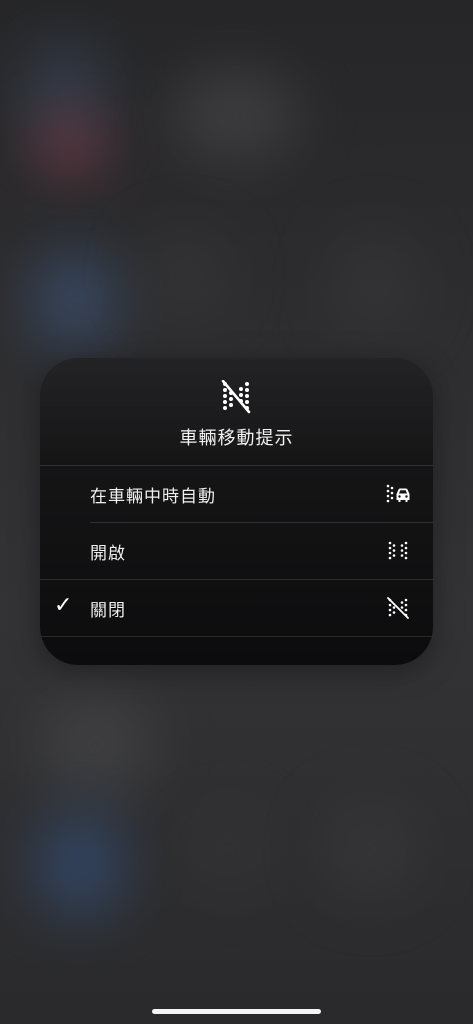  I want to click on menu-title: 車輛移動提示, so click(236, 438).